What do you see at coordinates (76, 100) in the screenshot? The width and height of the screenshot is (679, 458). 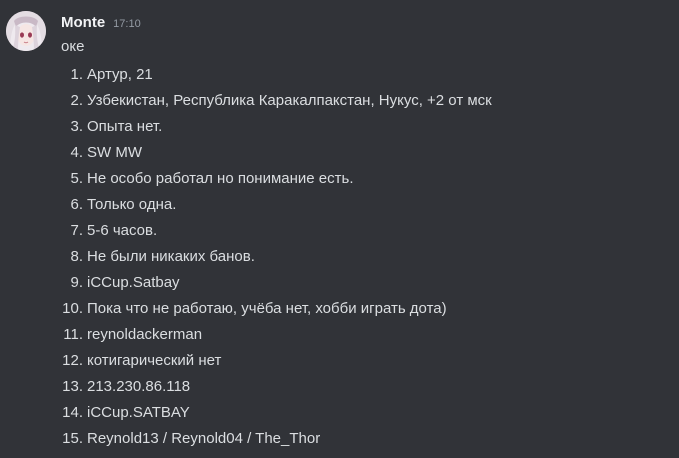 I see `list-item-number: 2.` at bounding box center [76, 100].